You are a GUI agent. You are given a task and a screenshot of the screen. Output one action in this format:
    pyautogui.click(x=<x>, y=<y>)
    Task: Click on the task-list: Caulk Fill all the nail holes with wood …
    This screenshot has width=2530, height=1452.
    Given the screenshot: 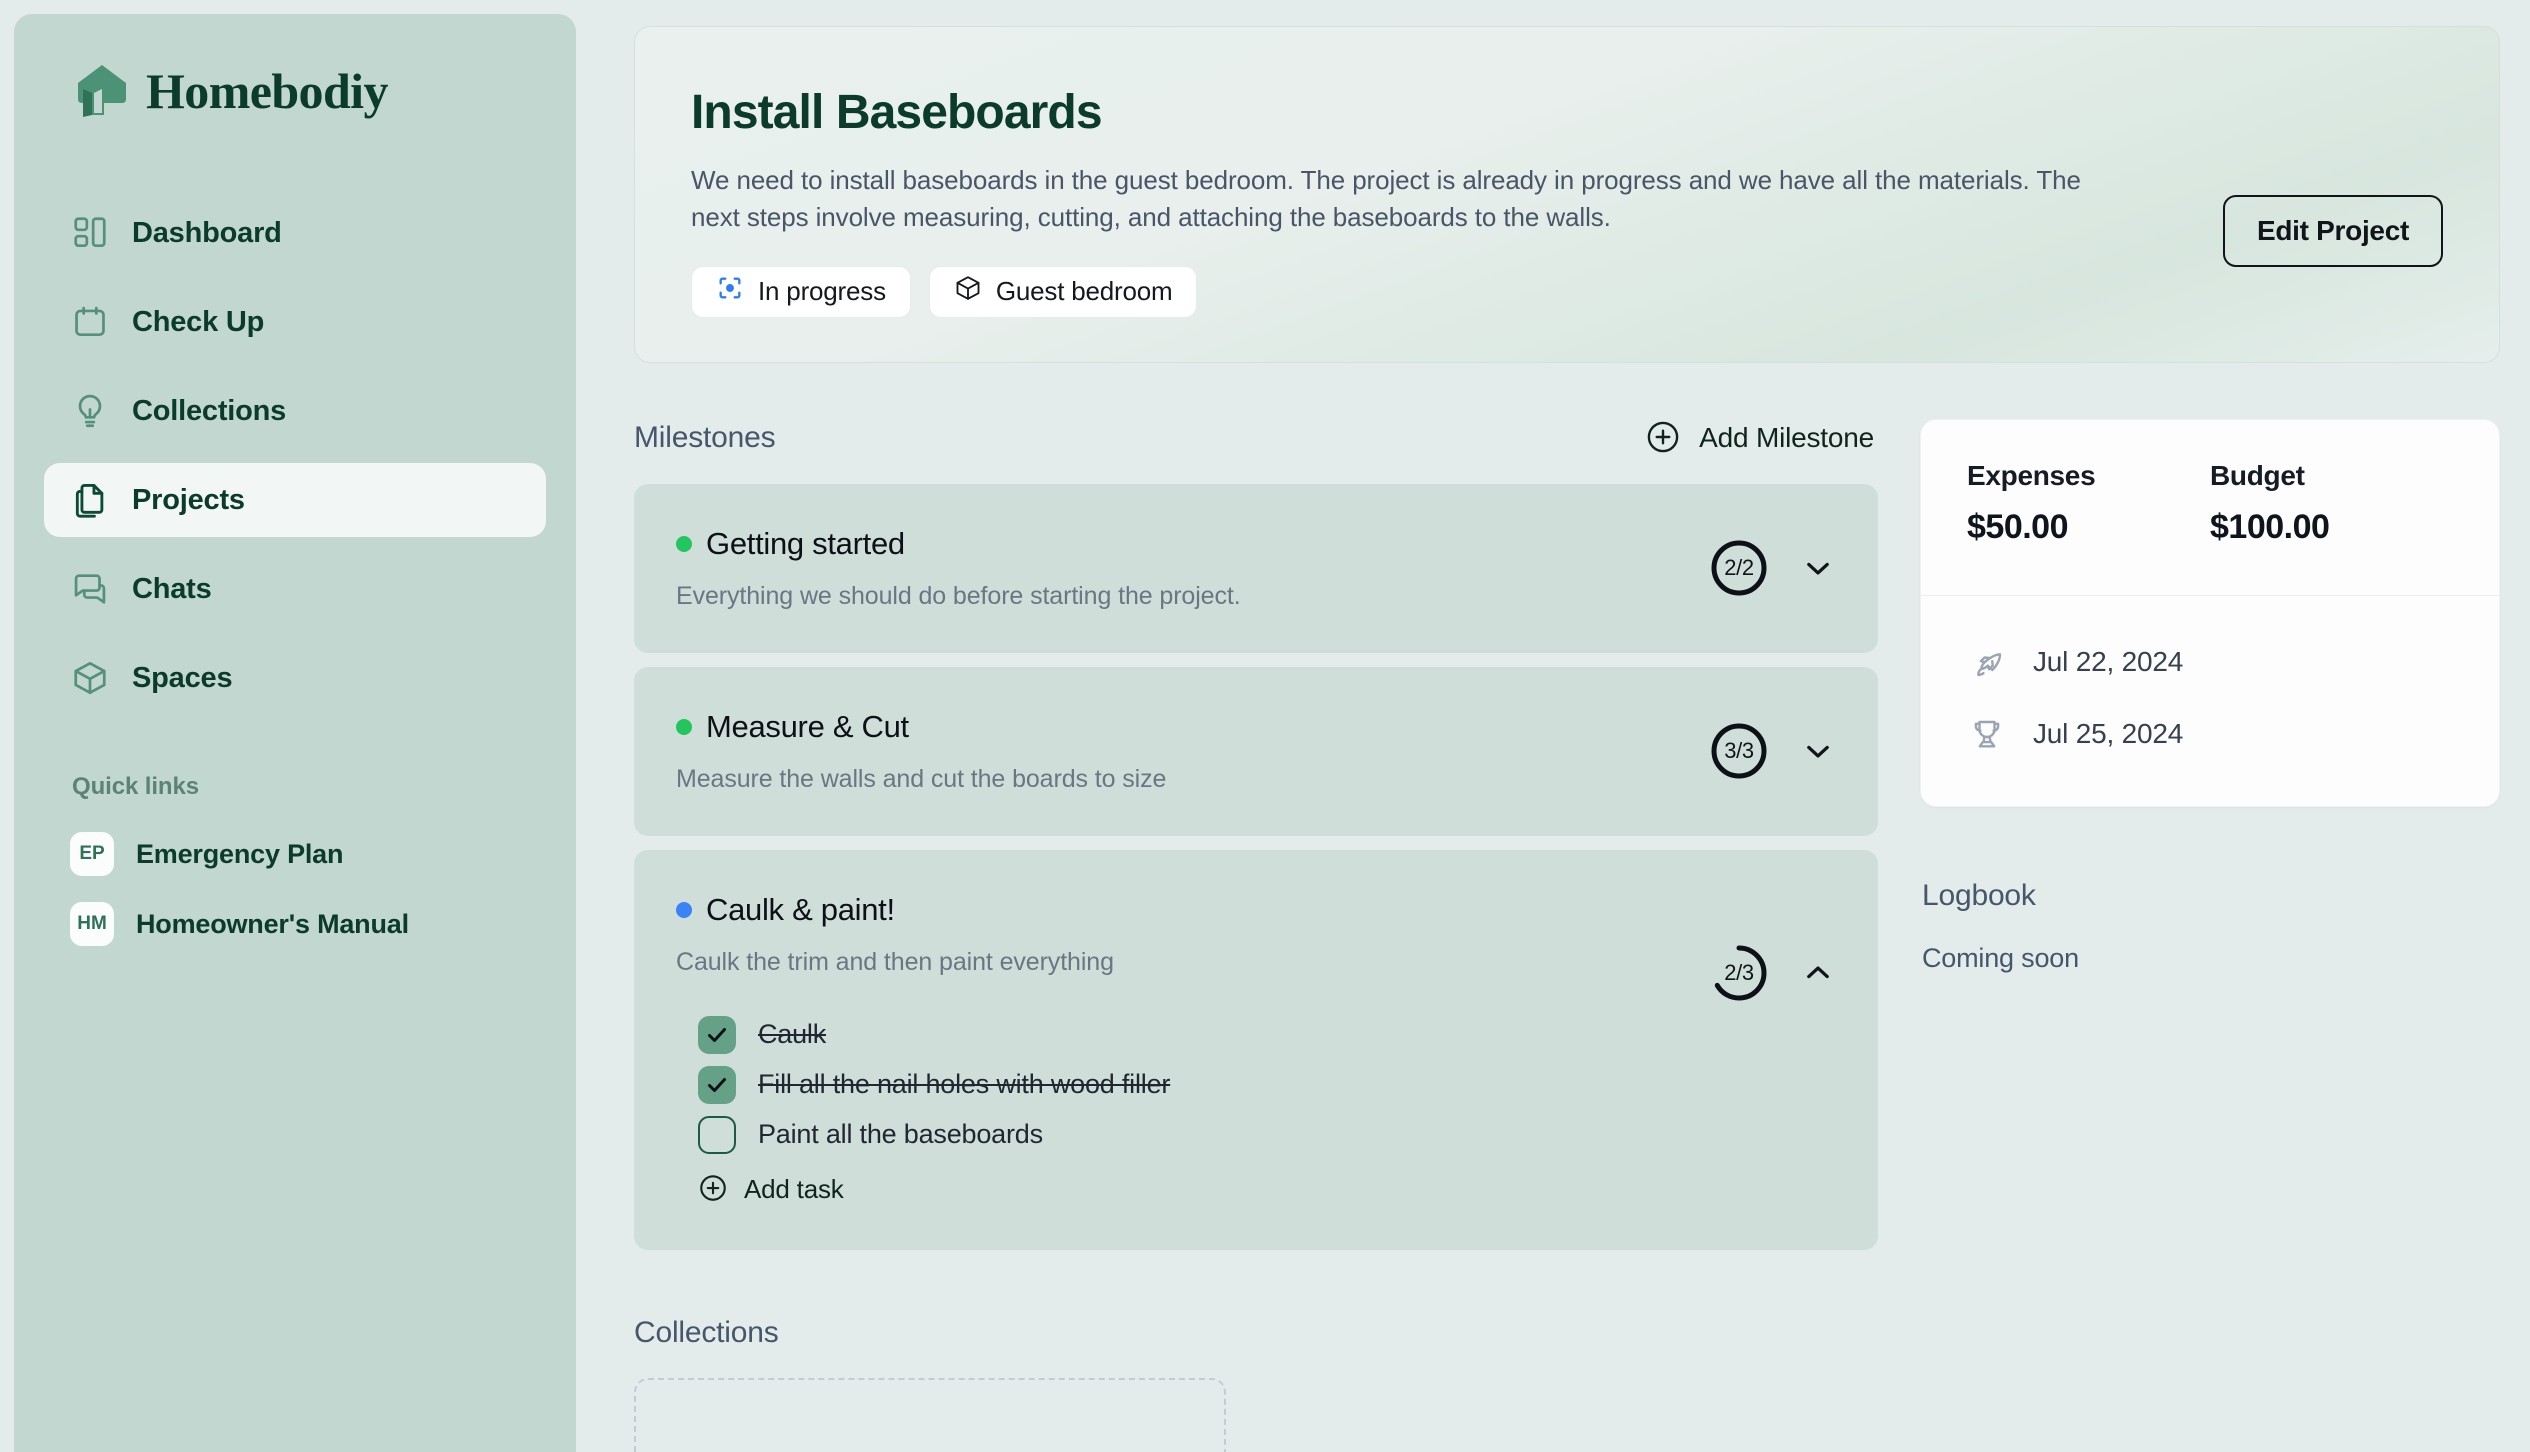 What is the action you would take?
    pyautogui.click(x=1254, y=1109)
    